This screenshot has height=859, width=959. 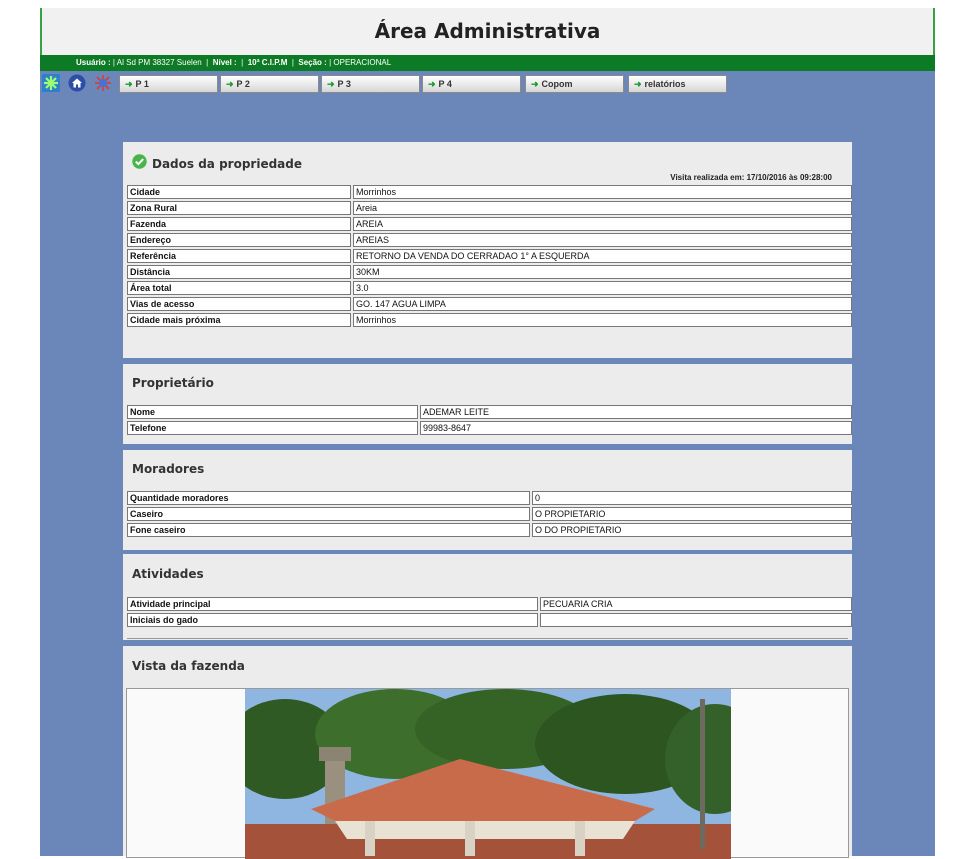 What do you see at coordinates (677, 84) in the screenshot?
I see `nav-button-relatorios: ➜ relatórios` at bounding box center [677, 84].